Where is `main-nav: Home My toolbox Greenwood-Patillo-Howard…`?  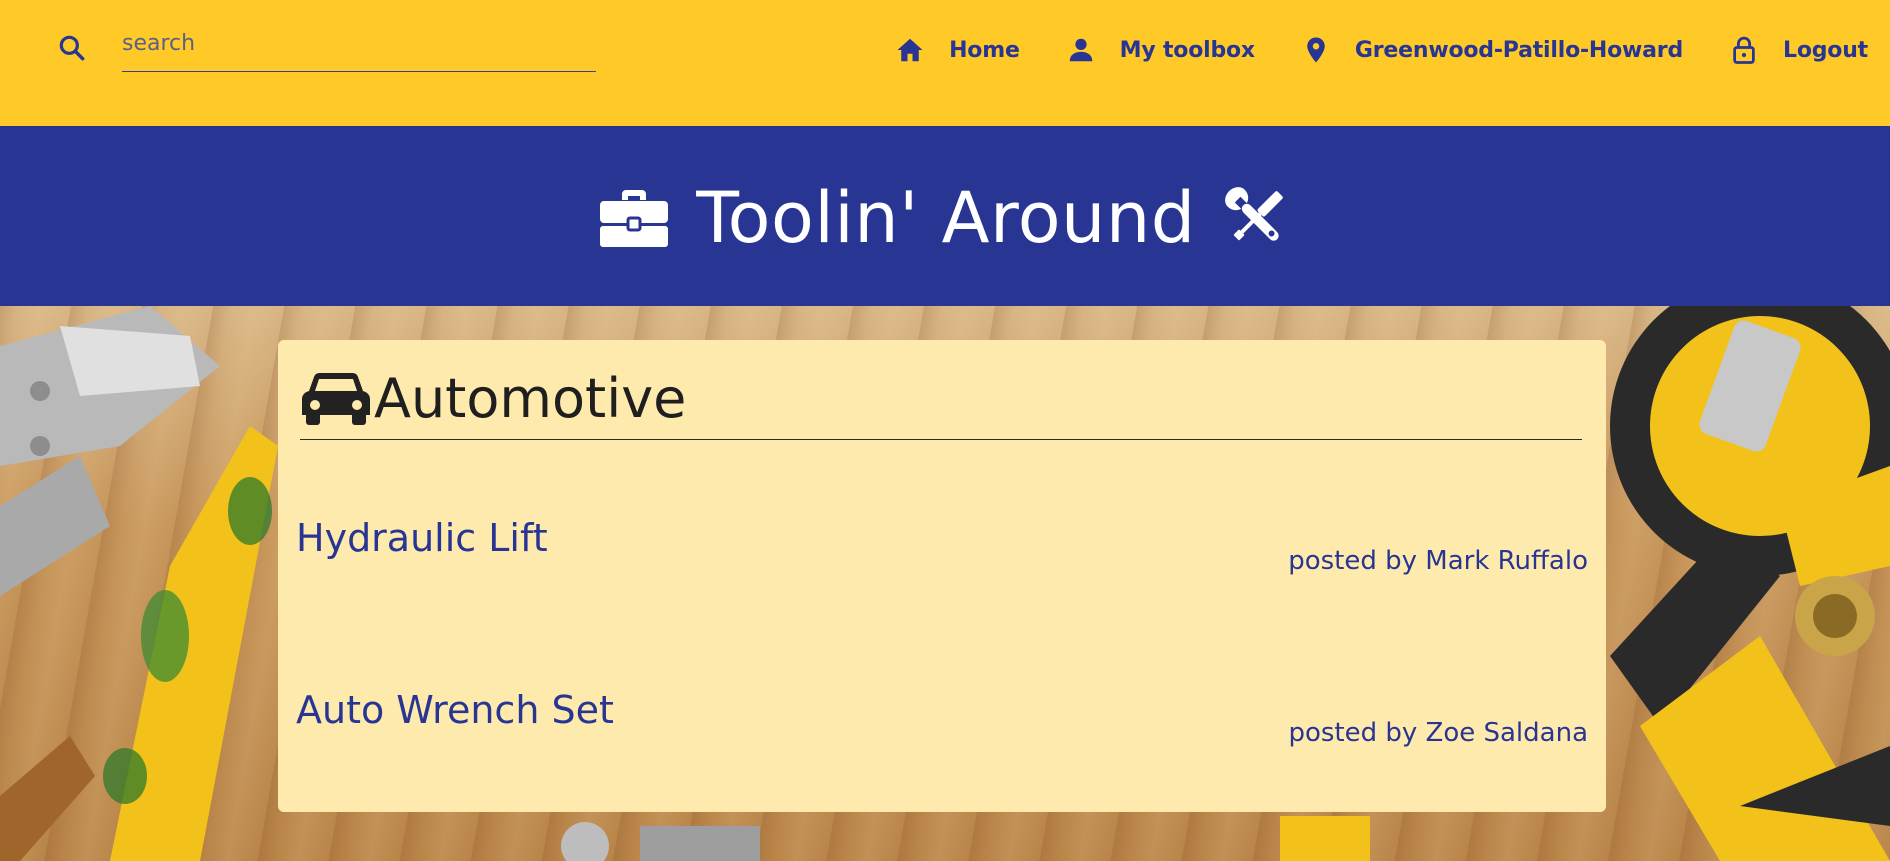 main-nav: Home My toolbox Greenwood-Patillo-Howard… is located at coordinates (1358, 50).